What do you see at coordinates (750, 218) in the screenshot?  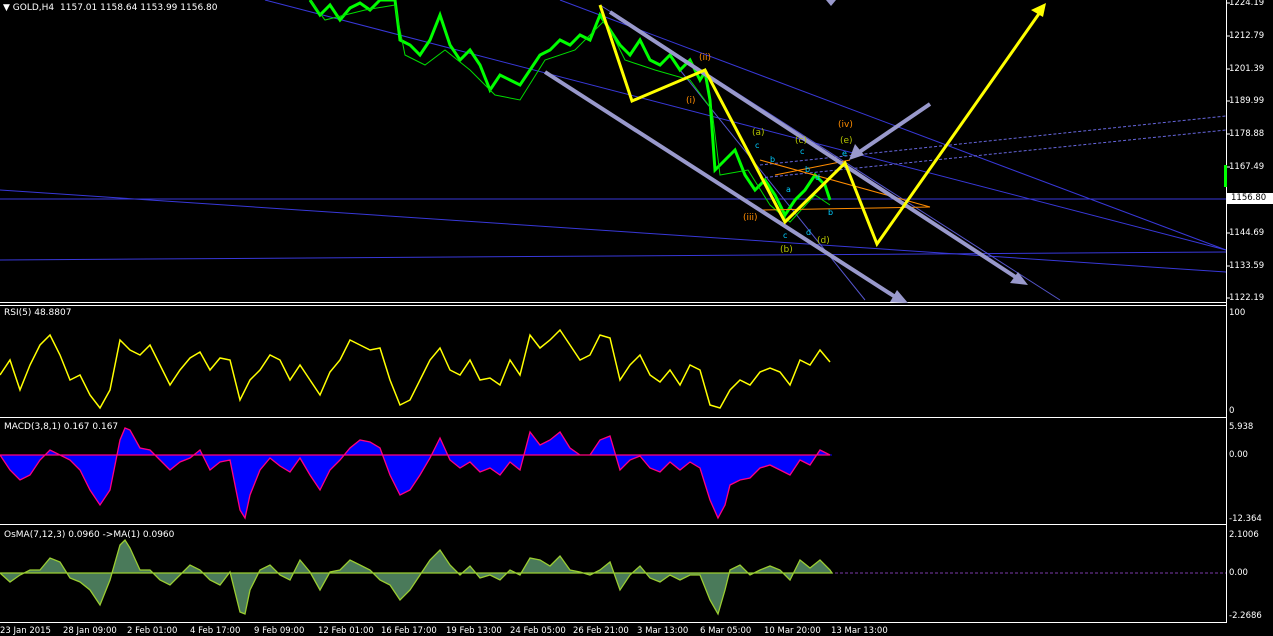 I see `wave-label-iii: (iii)` at bounding box center [750, 218].